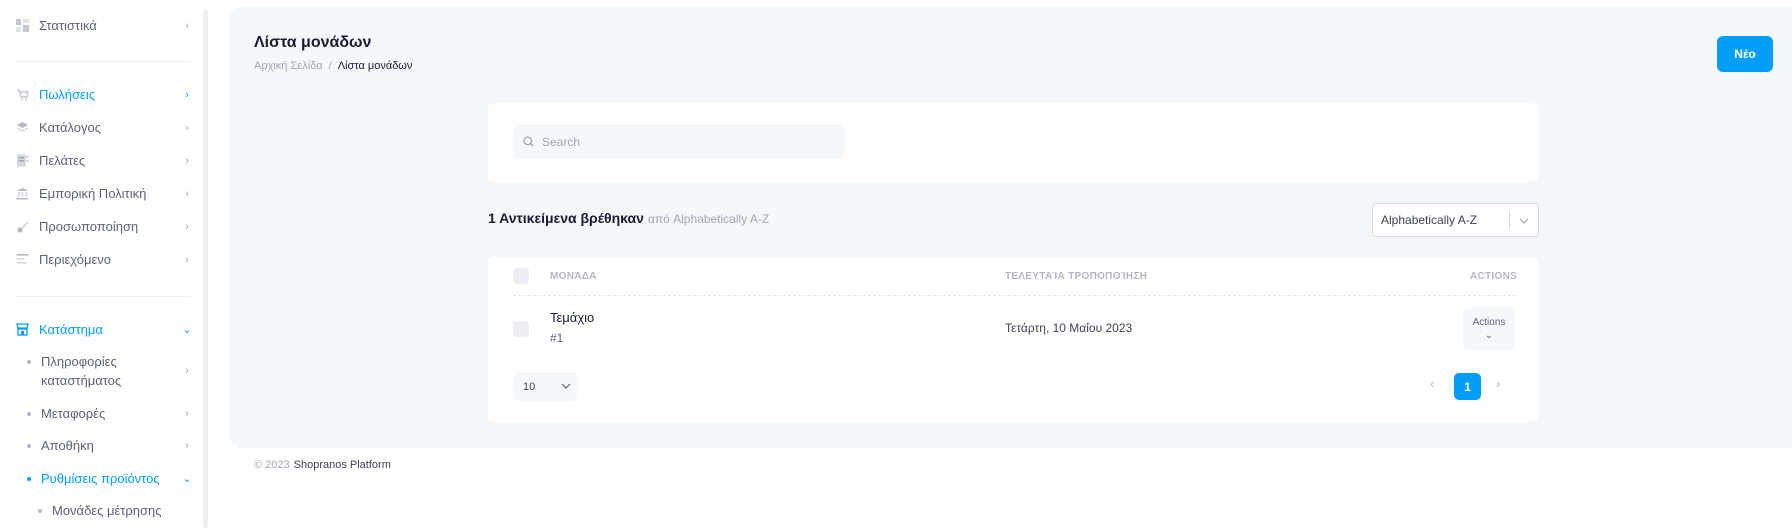  I want to click on sidebar-item-customers: Πελάτες ›, so click(104, 160).